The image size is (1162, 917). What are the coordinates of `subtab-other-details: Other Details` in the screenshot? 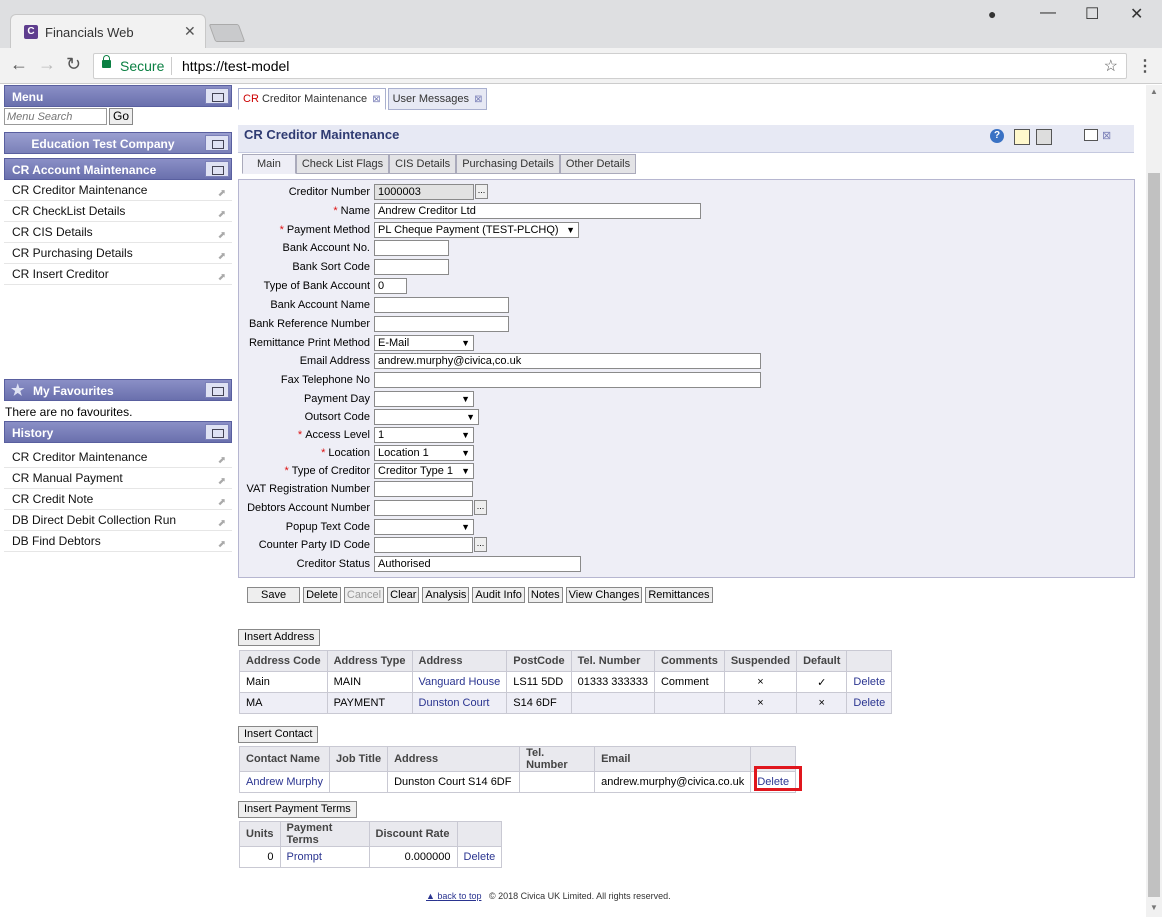 It's located at (598, 164).